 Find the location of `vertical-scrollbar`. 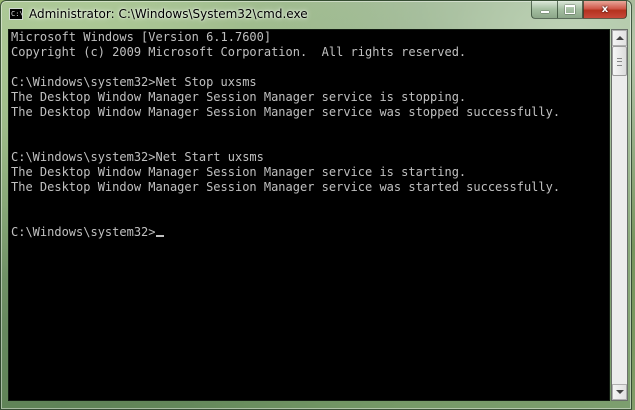

vertical-scrollbar is located at coordinates (619, 215).